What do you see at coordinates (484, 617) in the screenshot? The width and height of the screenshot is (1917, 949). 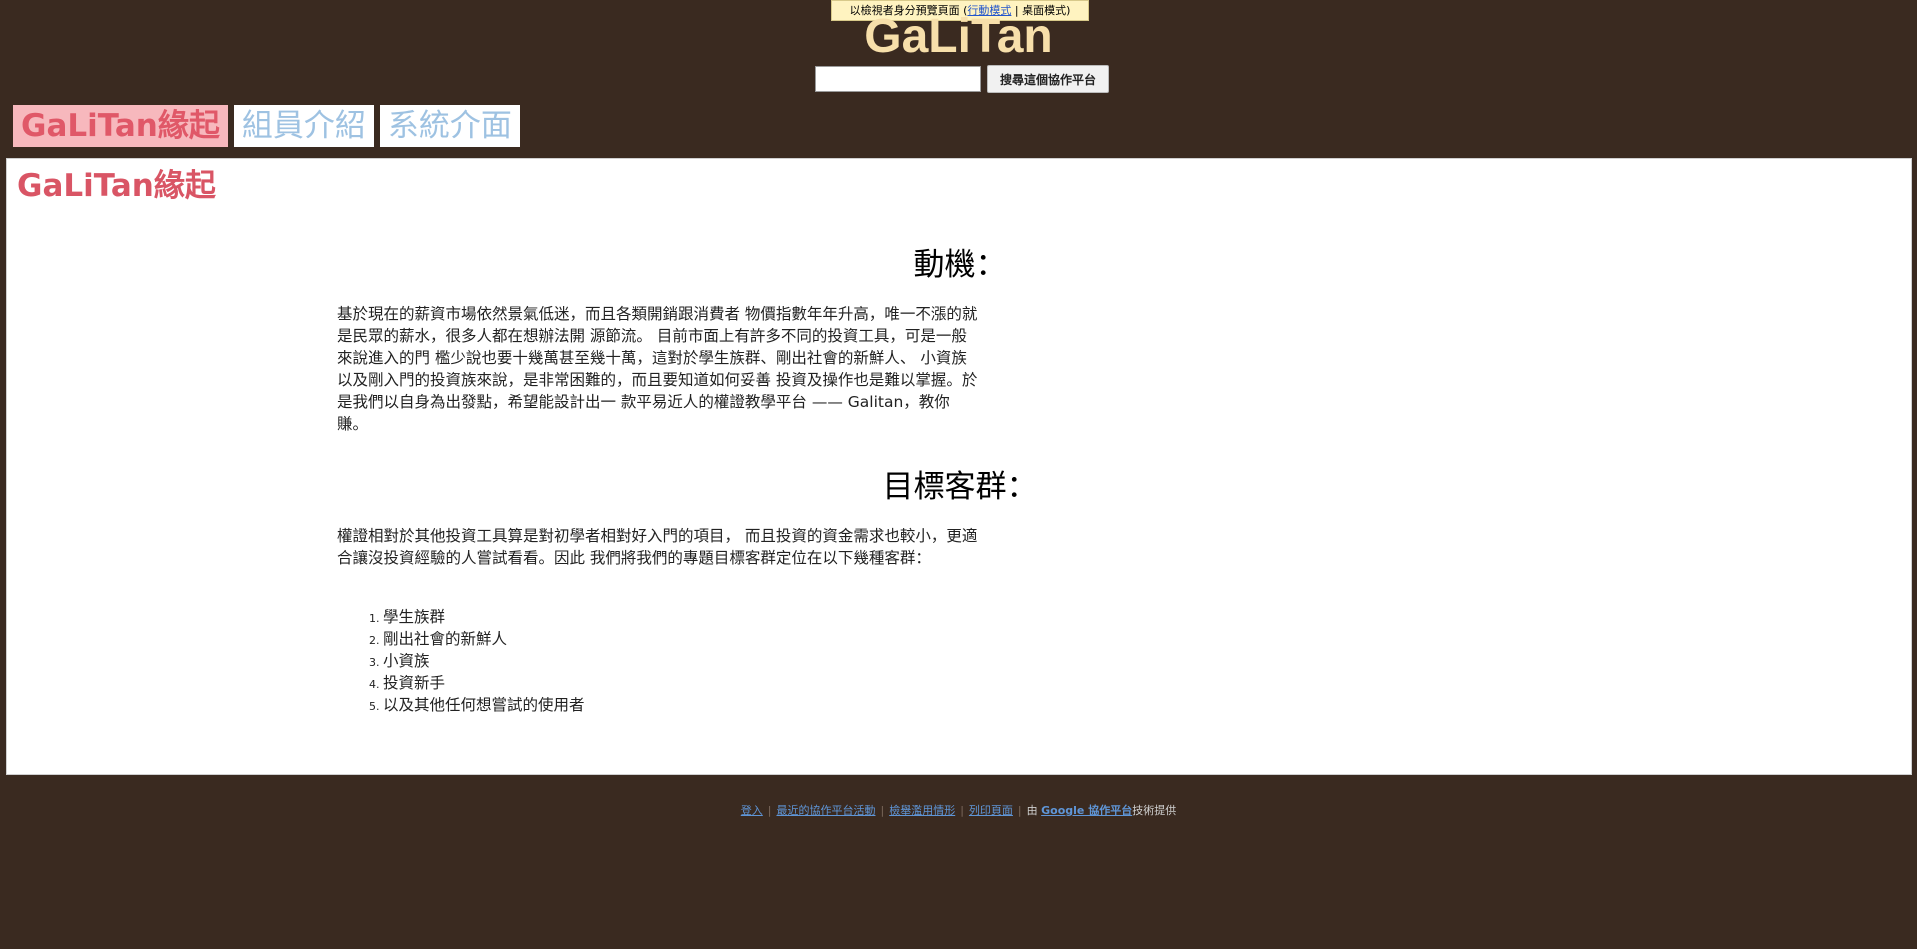 I see `list-item: 學生族群` at bounding box center [484, 617].